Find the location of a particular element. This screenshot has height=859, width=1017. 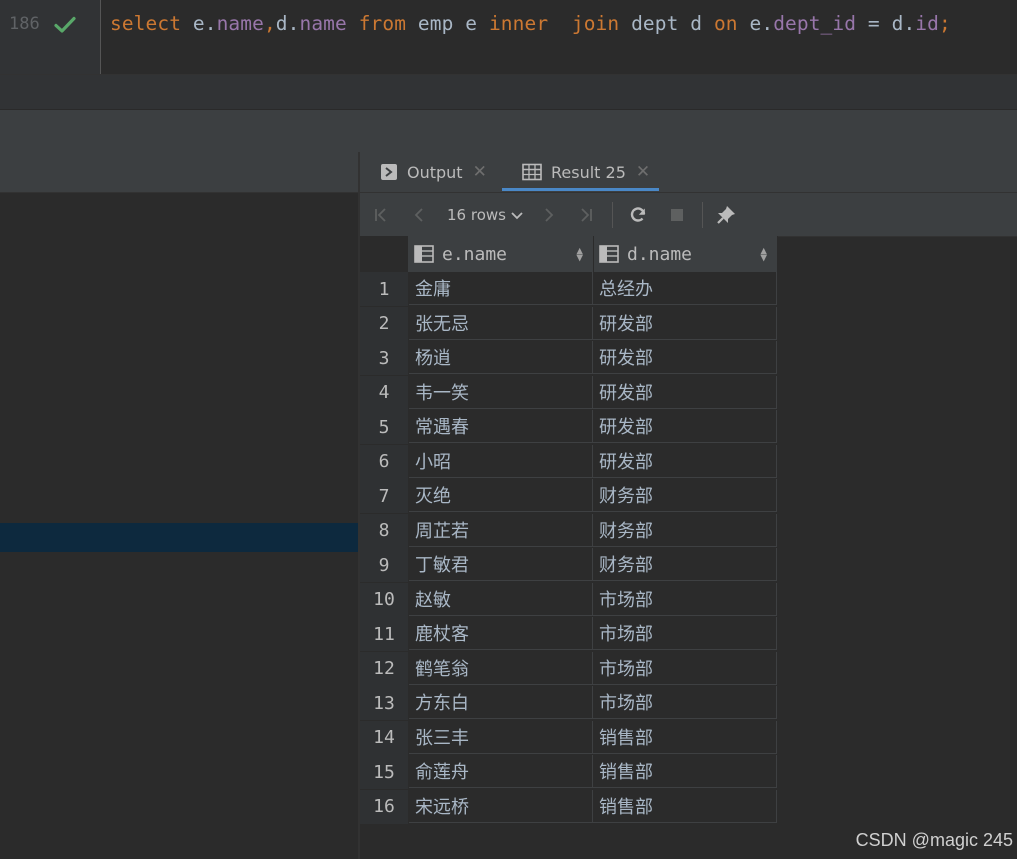

row-number: 6 is located at coordinates (384, 461).